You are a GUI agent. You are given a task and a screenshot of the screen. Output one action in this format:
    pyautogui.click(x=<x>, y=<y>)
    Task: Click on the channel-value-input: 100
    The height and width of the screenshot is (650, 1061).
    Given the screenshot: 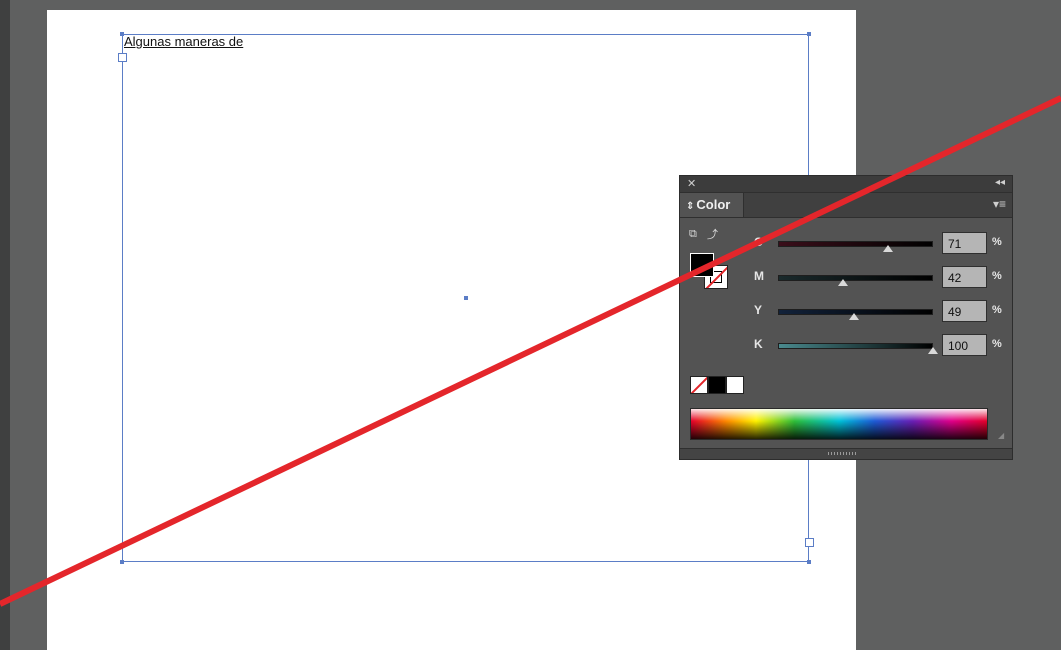 What is the action you would take?
    pyautogui.click(x=964, y=345)
    